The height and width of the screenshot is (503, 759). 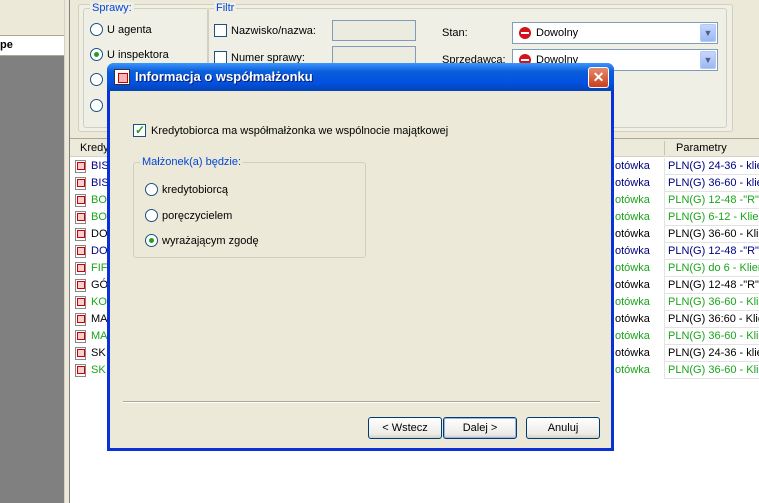 I want to click on radio-poreczyciel: poręczycielem, so click(x=188, y=215).